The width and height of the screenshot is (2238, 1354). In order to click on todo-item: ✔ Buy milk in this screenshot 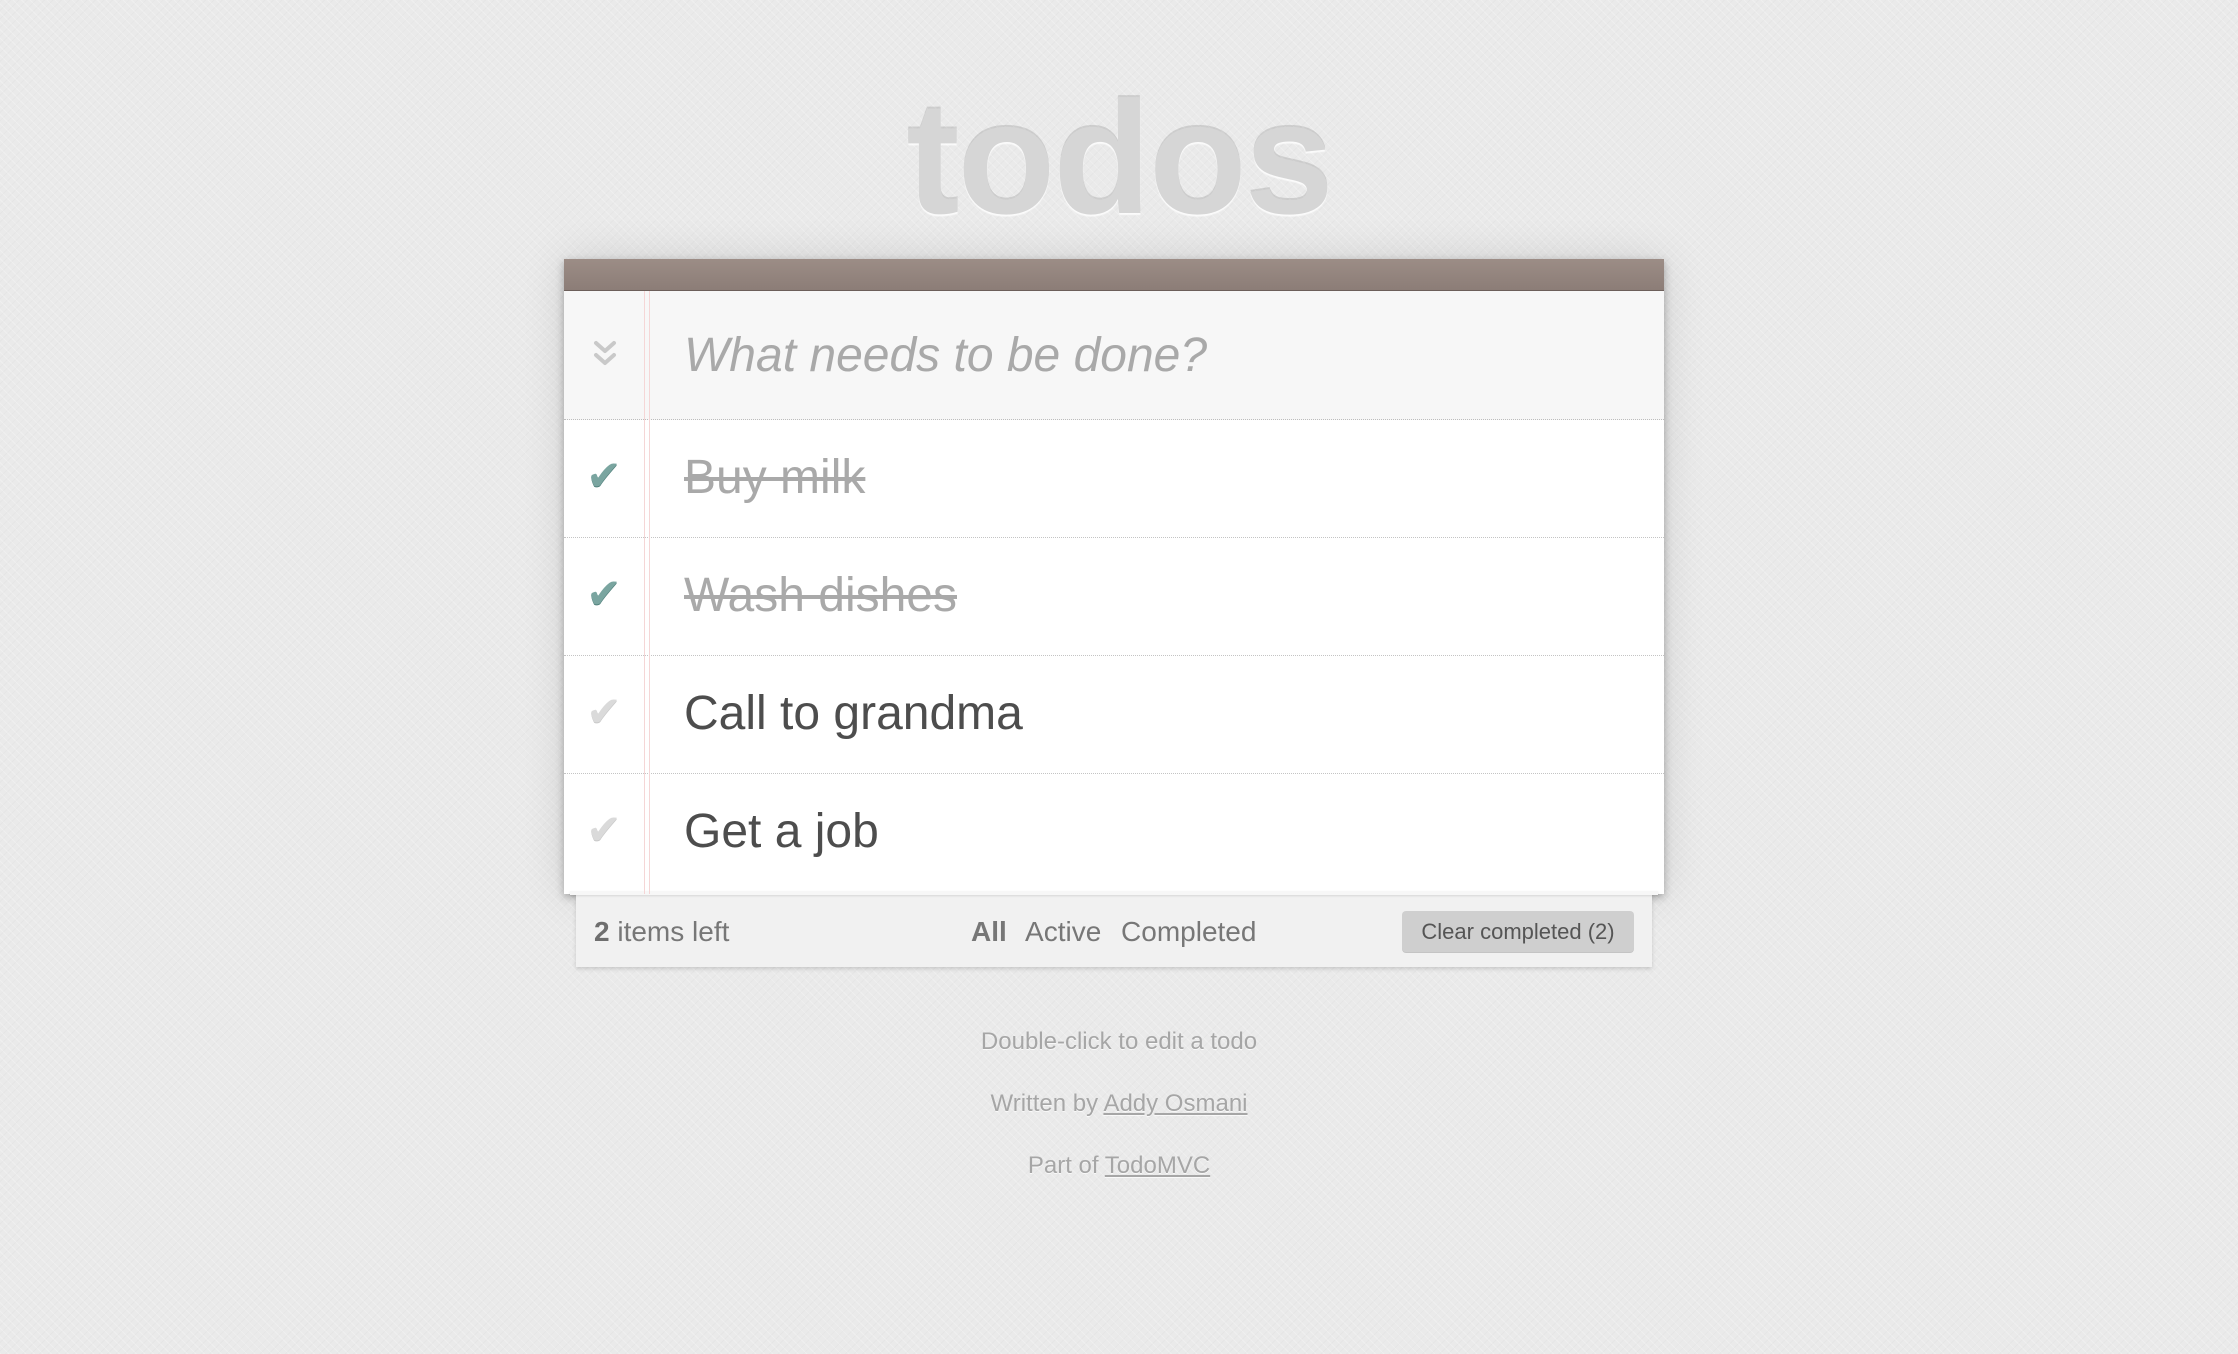, I will do `click(1114, 479)`.